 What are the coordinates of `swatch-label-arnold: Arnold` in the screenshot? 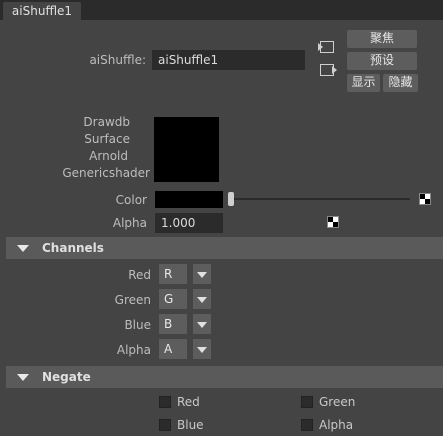 It's located at (108, 156).